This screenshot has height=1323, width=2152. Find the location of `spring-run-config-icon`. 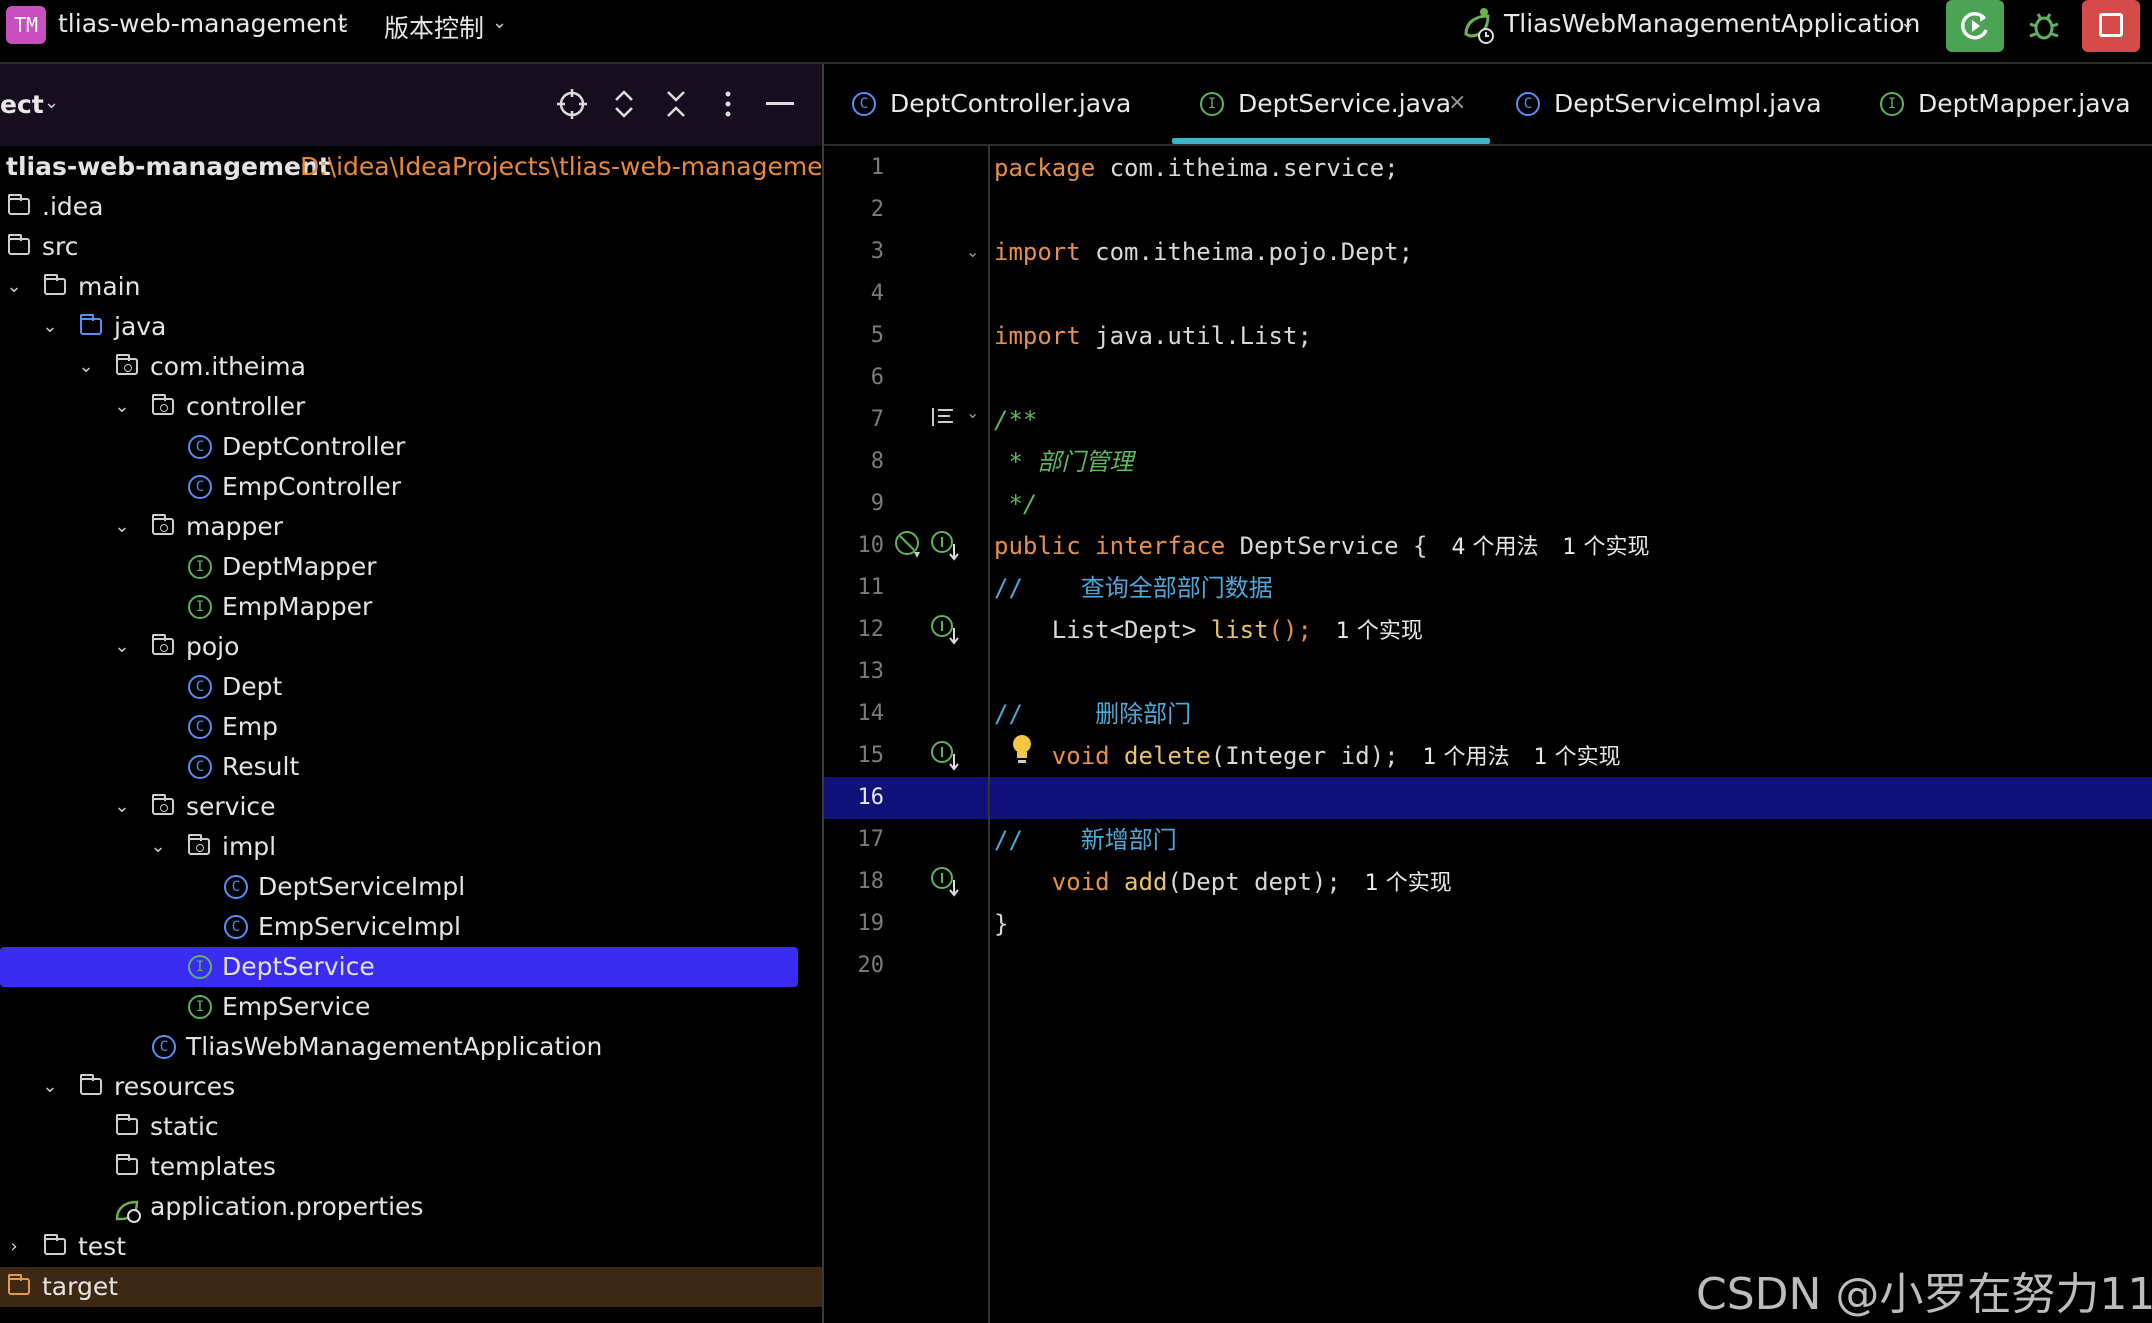

spring-run-config-icon is located at coordinates (1478, 26).